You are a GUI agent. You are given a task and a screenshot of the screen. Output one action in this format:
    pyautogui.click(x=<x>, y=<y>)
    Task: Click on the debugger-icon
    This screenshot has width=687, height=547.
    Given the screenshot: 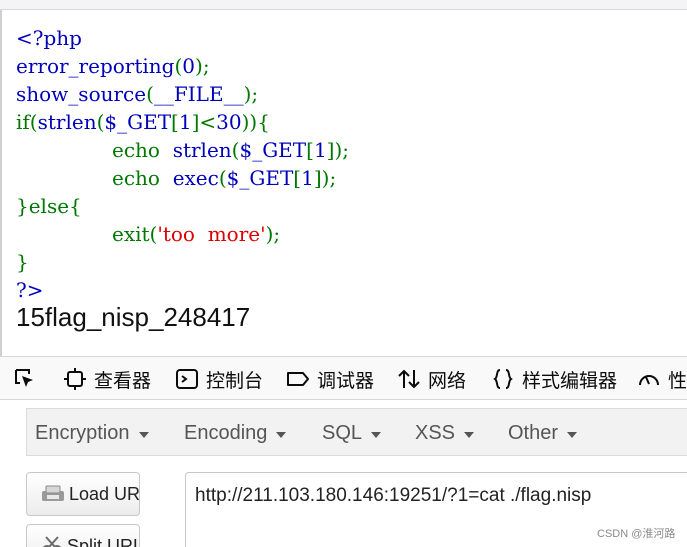 What is the action you would take?
    pyautogui.click(x=298, y=379)
    